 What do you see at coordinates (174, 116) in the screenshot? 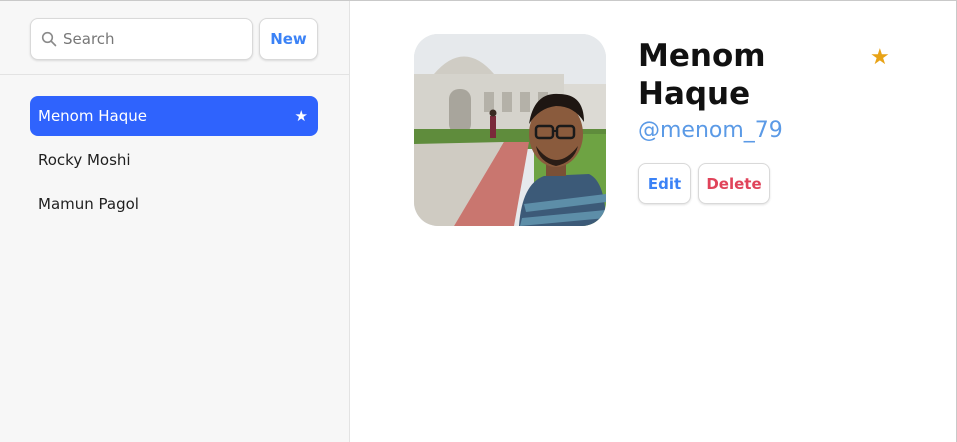
I see `contact-item-menom-haque: Menom Haque ★` at bounding box center [174, 116].